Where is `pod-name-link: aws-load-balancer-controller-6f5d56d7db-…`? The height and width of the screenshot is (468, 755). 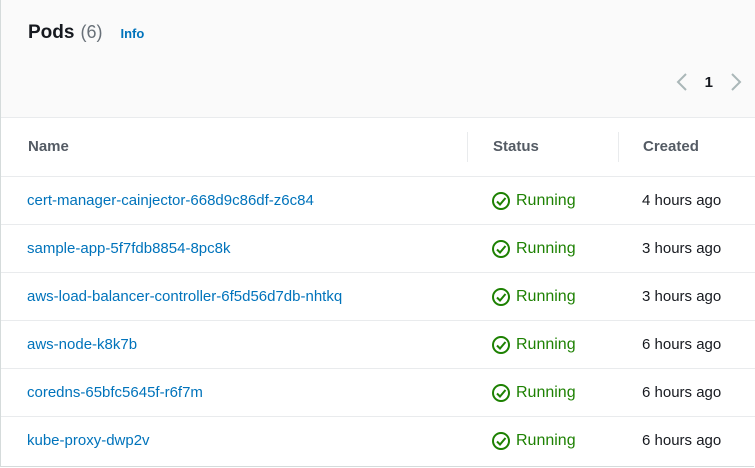 pod-name-link: aws-load-balancer-controller-6f5d56d7db-… is located at coordinates (184, 296).